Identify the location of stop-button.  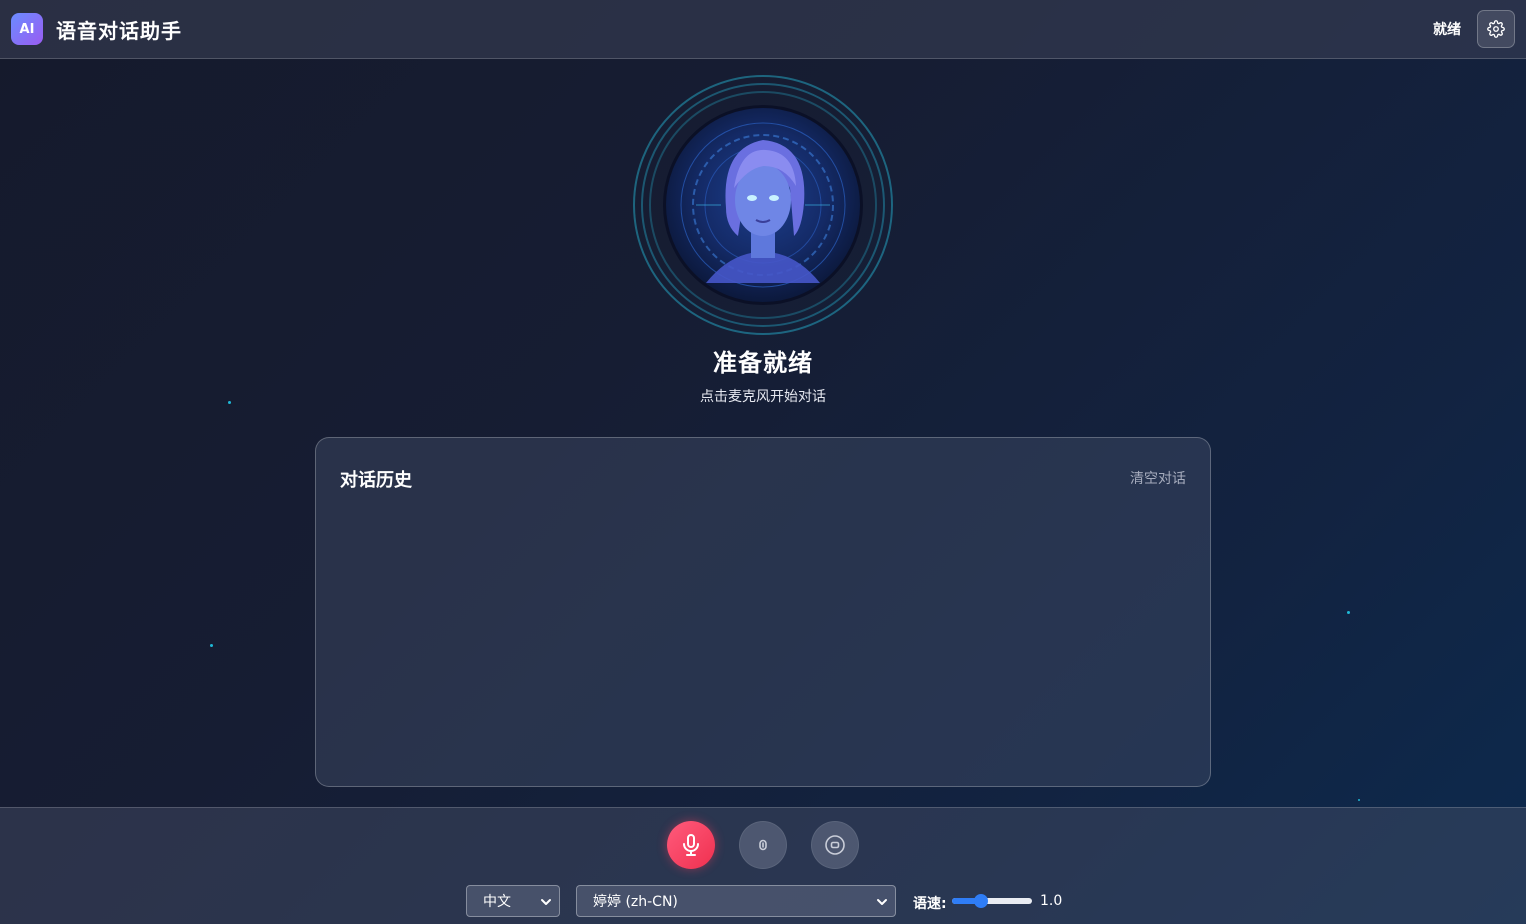
(835, 845).